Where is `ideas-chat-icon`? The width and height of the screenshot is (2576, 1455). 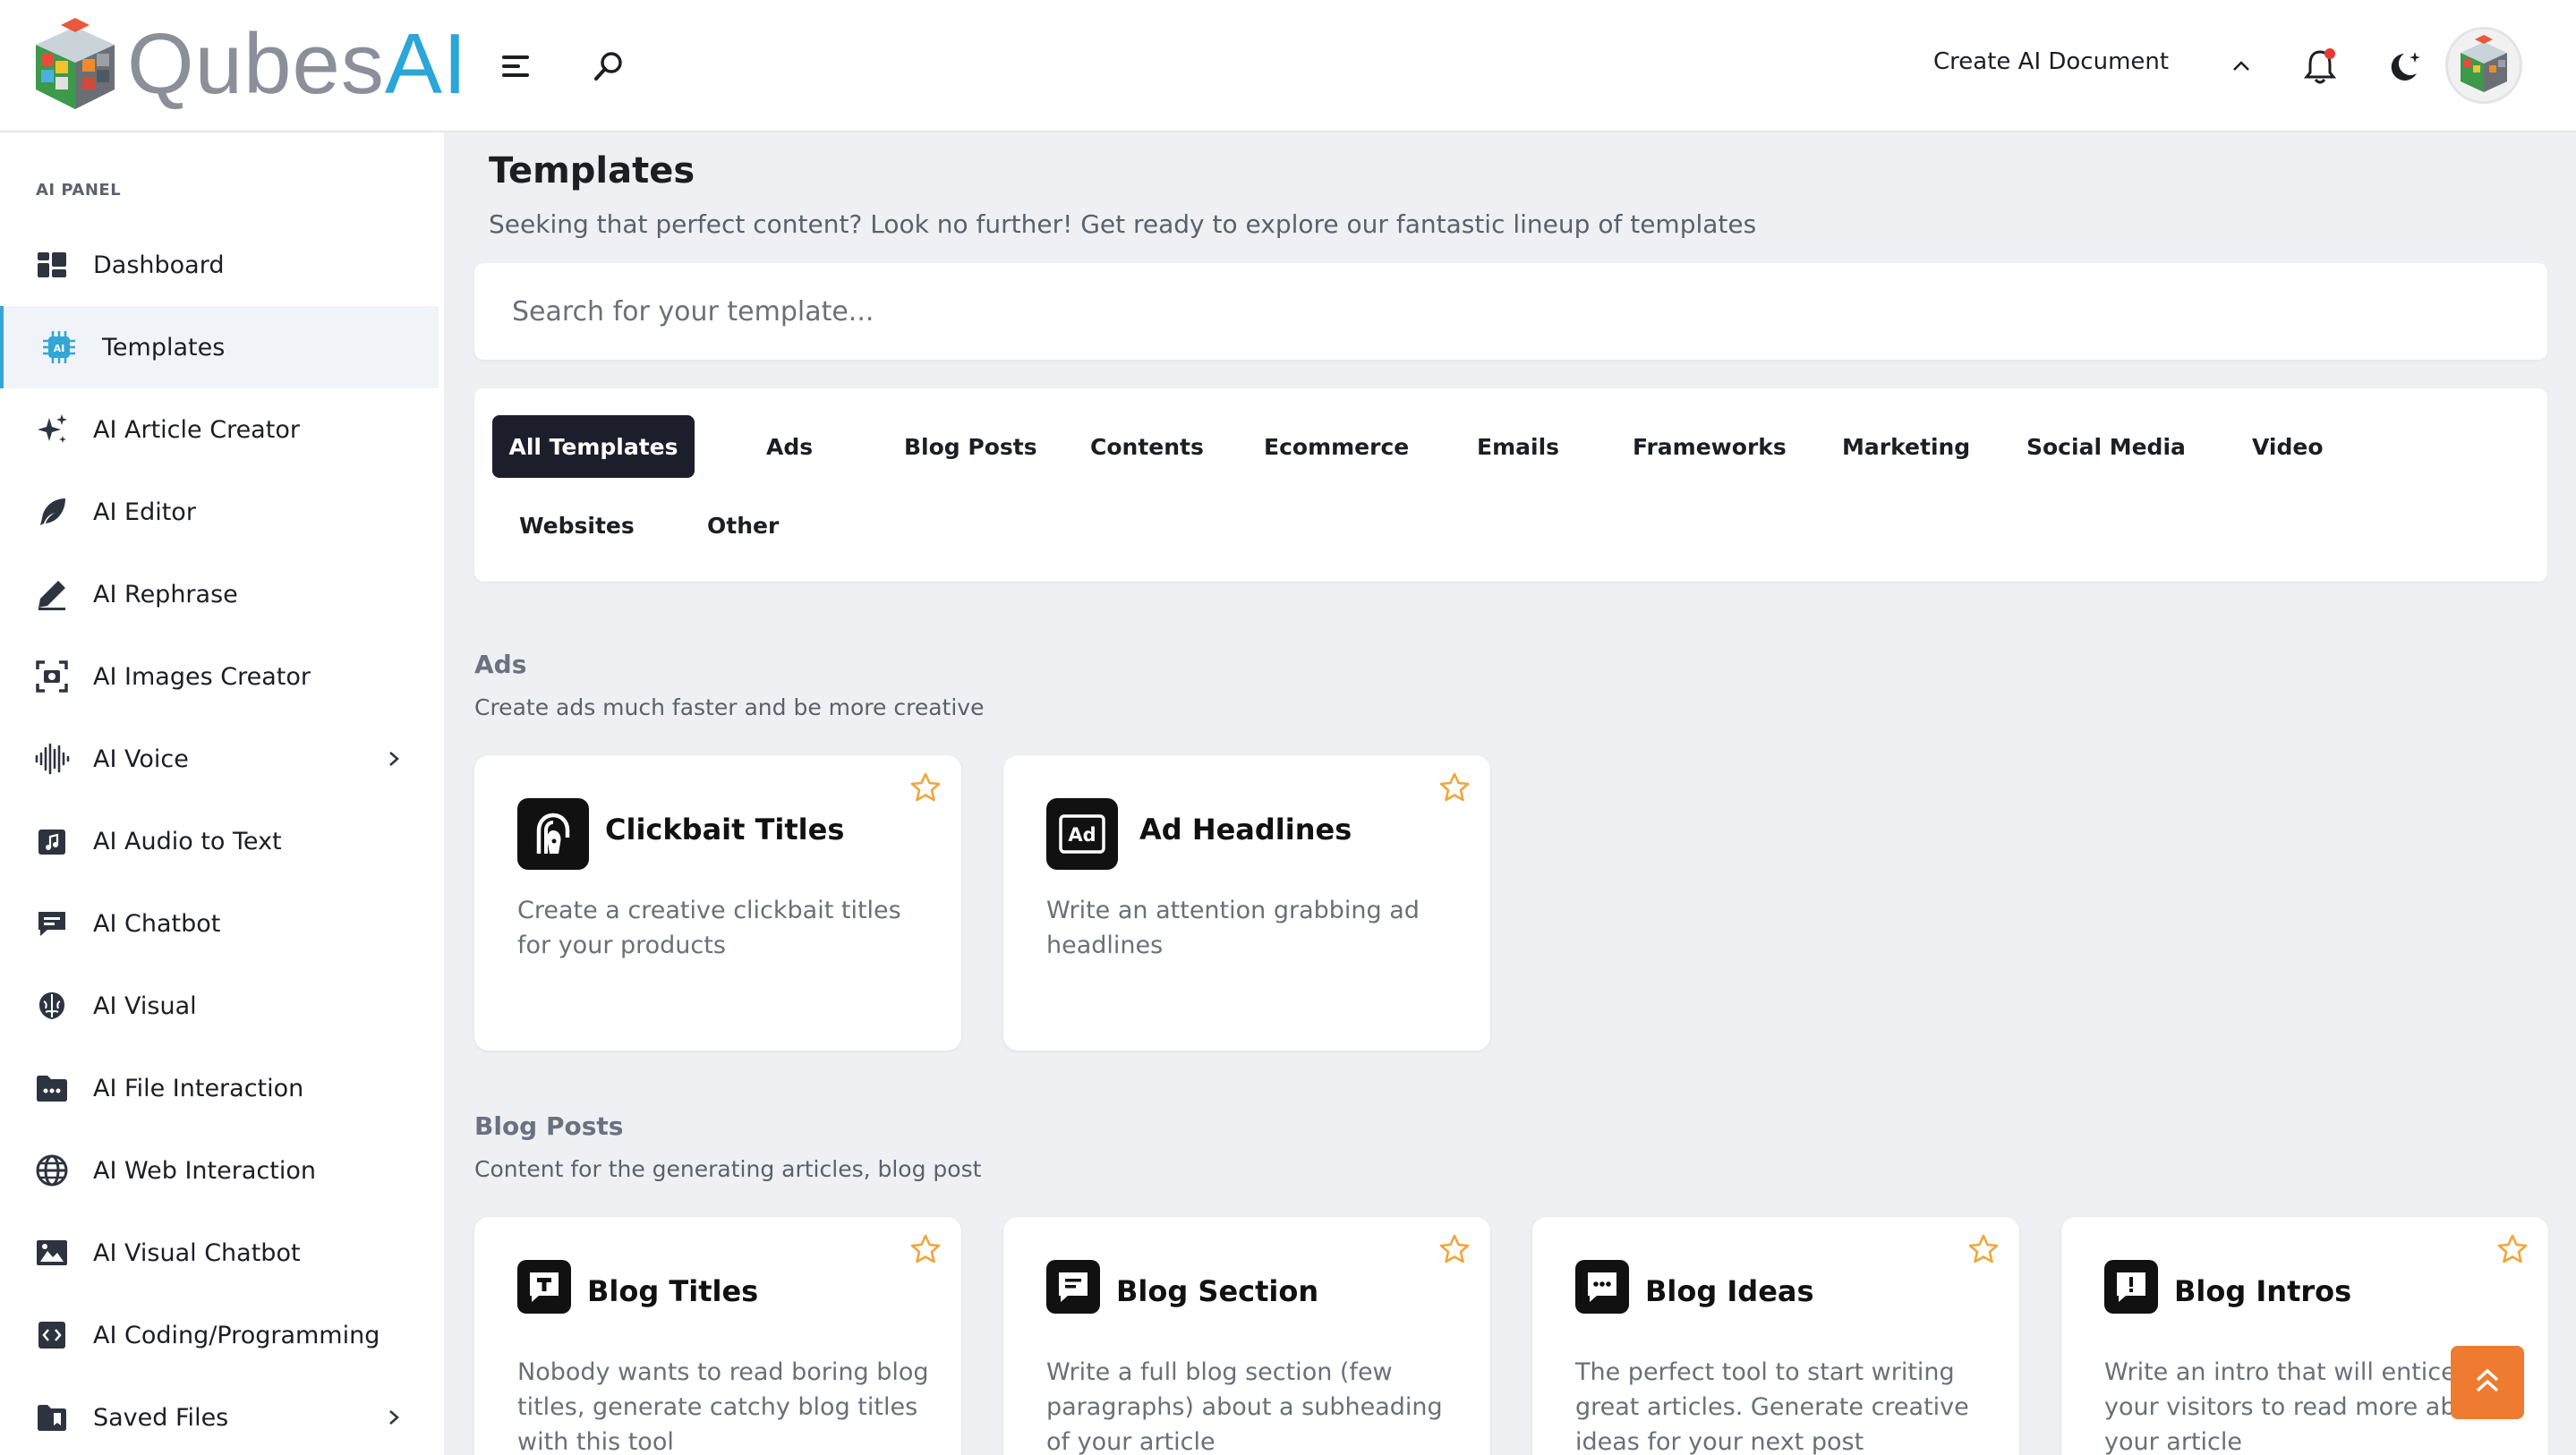 ideas-chat-icon is located at coordinates (1602, 1287).